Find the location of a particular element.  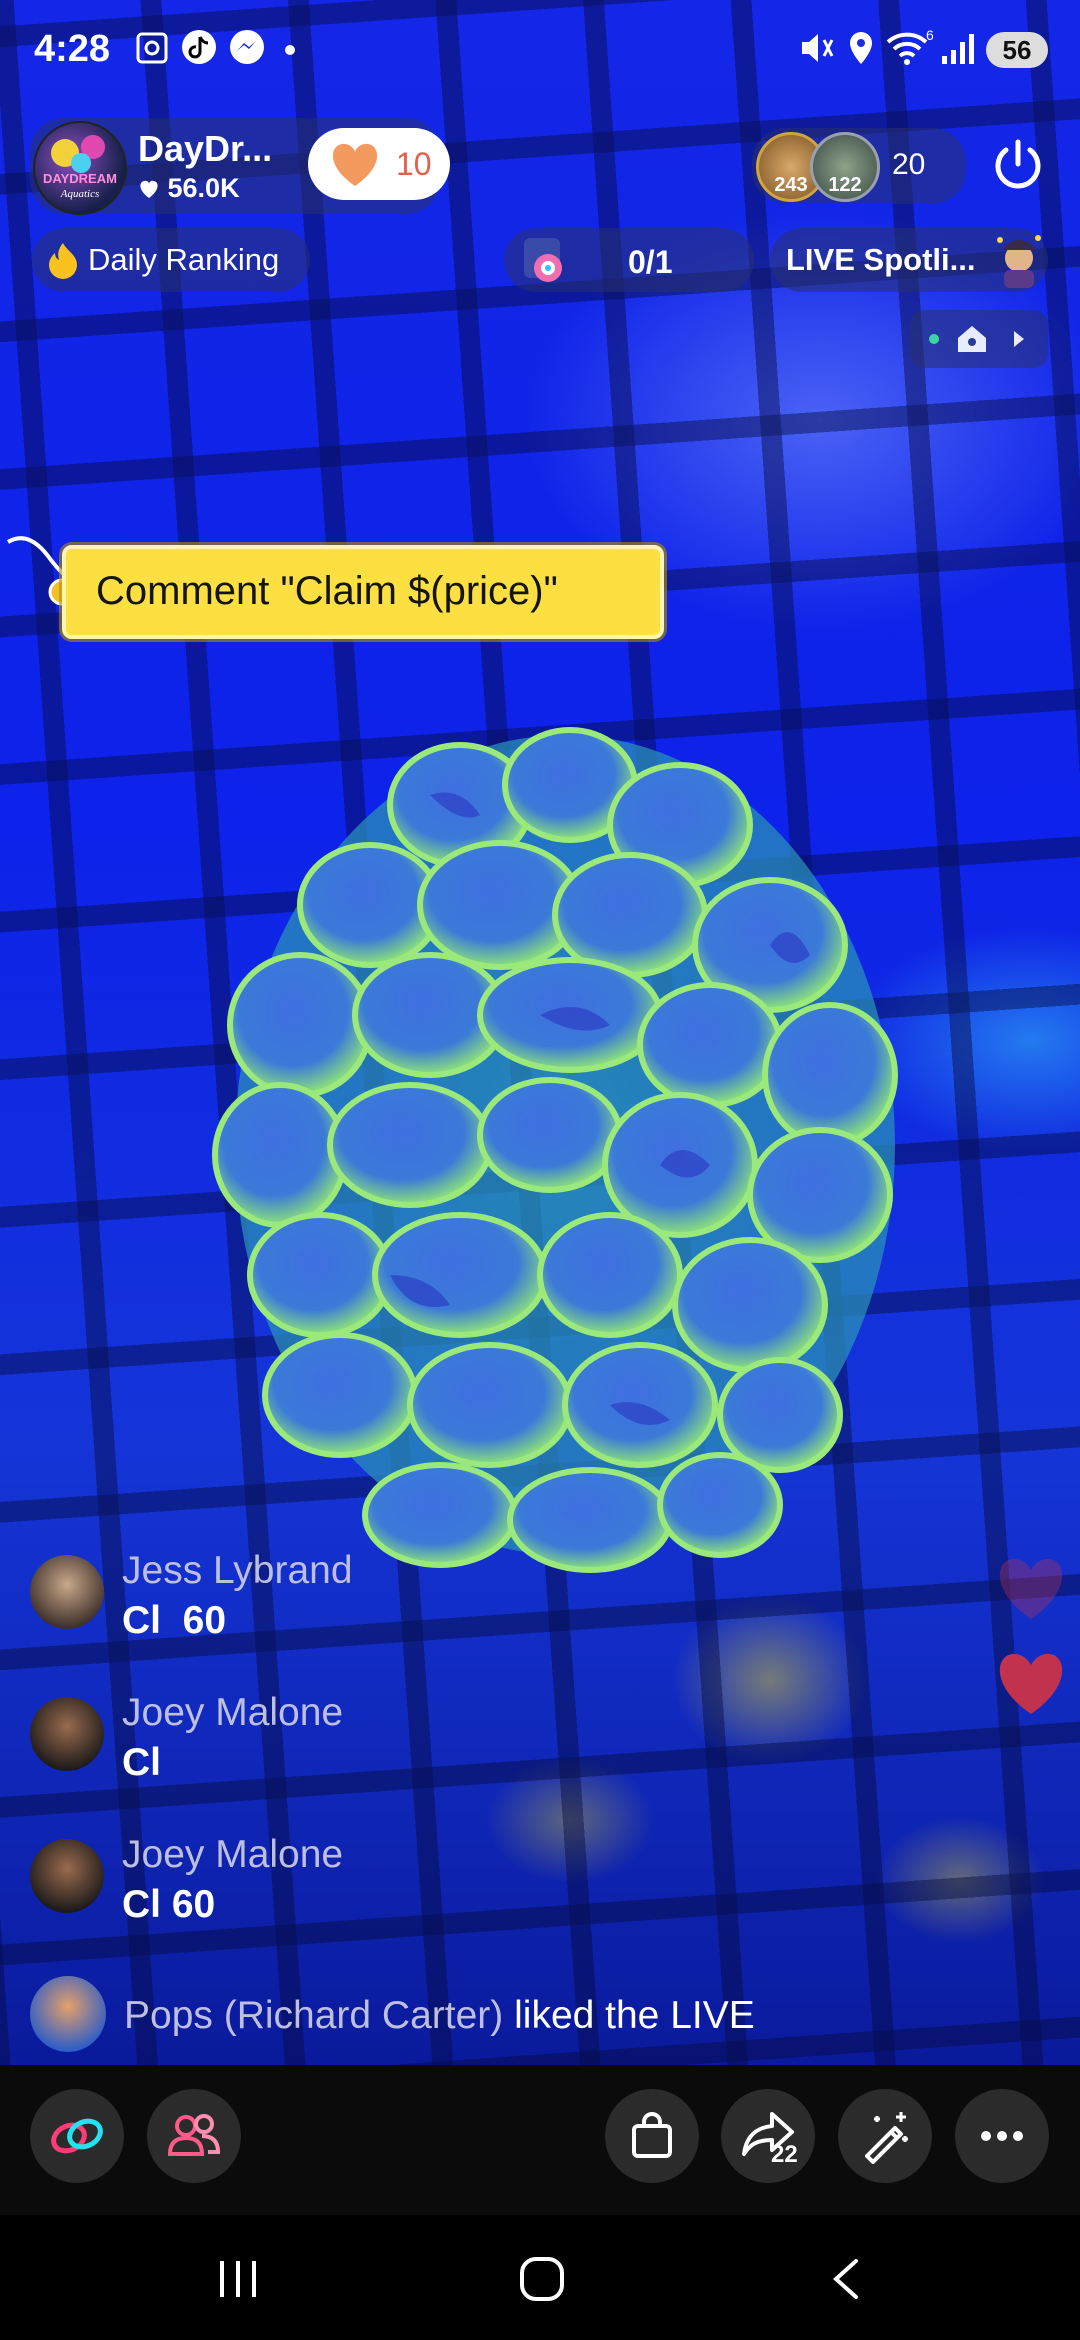

power-icon is located at coordinates (1018, 166).